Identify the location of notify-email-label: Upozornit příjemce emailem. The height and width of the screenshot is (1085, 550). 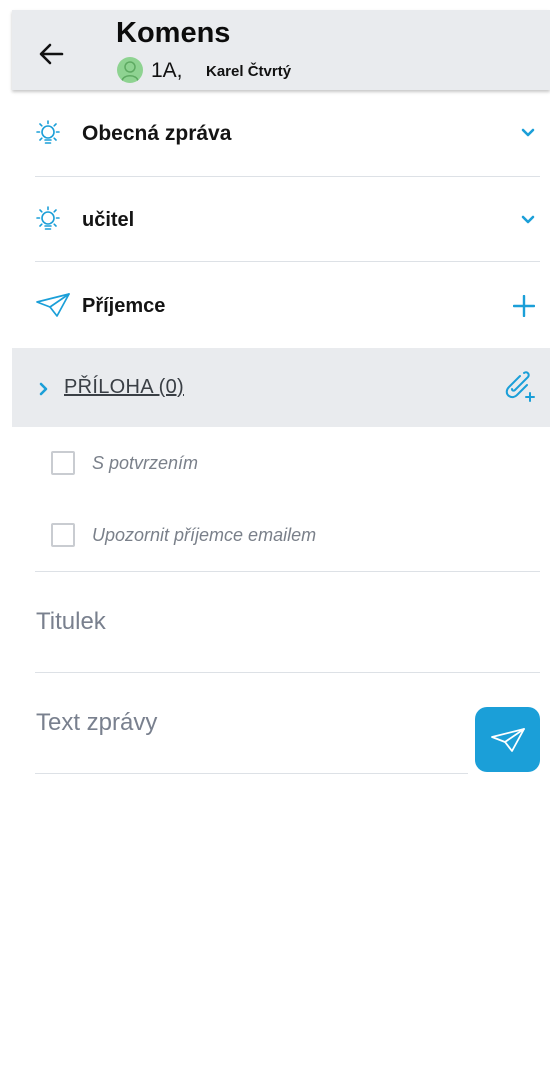
(204, 535).